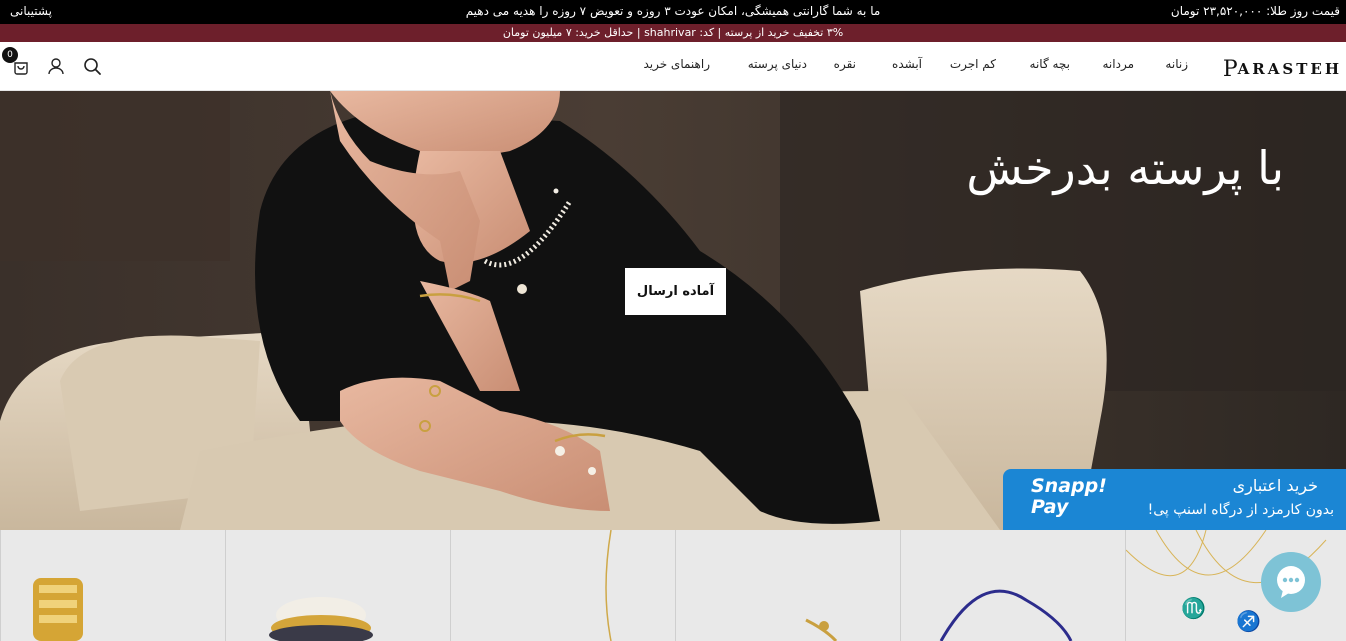  Describe the element at coordinates (1240, 510) in the screenshot. I see `snapp-subtitle: بدون کارمزد از درگاه اسنپ پی!` at that location.